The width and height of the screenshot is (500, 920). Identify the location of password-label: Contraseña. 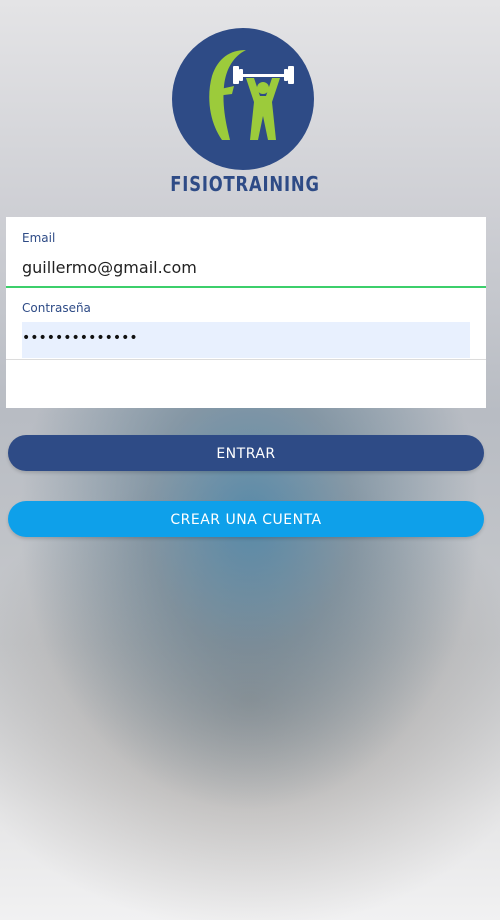
(56, 308).